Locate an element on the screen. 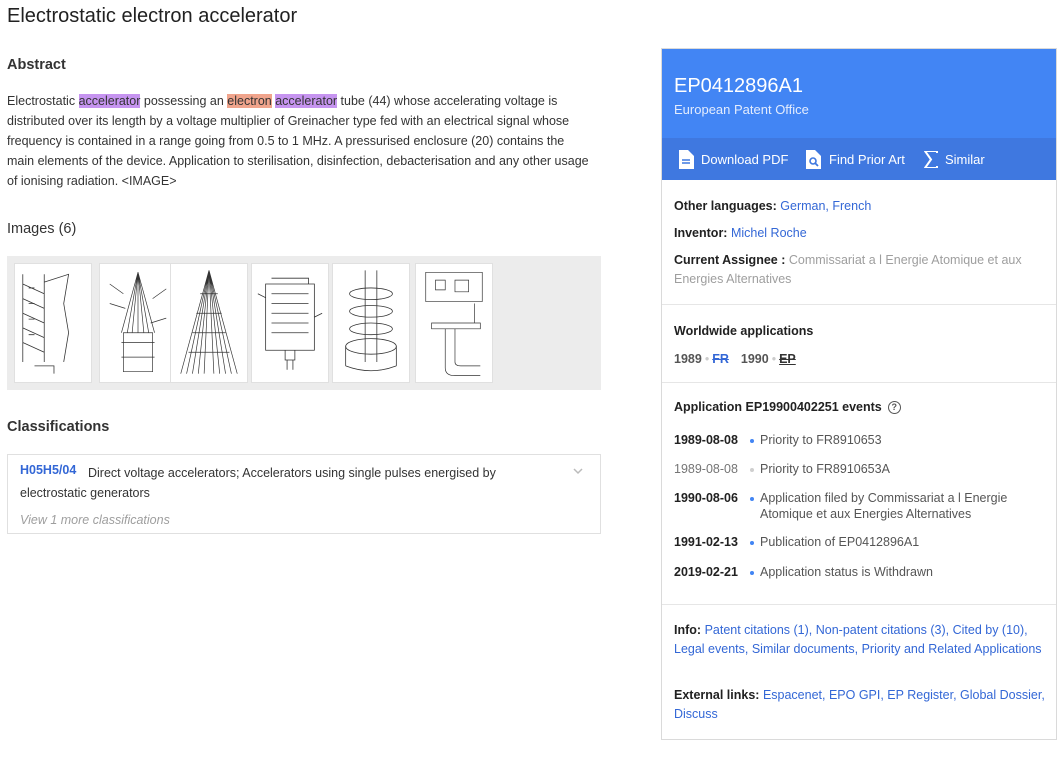 The height and width of the screenshot is (761, 1058). classification-code-link: H05H5/04 is located at coordinates (48, 470).